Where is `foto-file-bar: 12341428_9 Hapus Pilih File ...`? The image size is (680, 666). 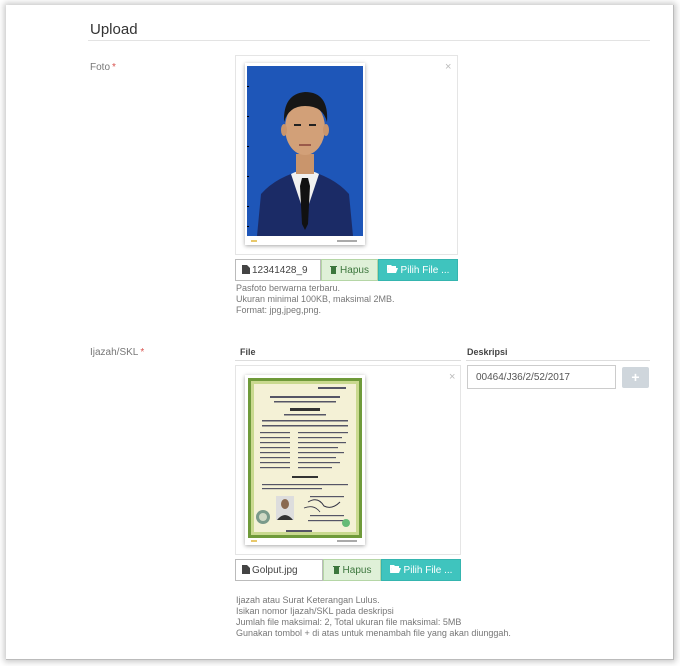 foto-file-bar: 12341428_9 Hapus Pilih File ... is located at coordinates (346, 270).